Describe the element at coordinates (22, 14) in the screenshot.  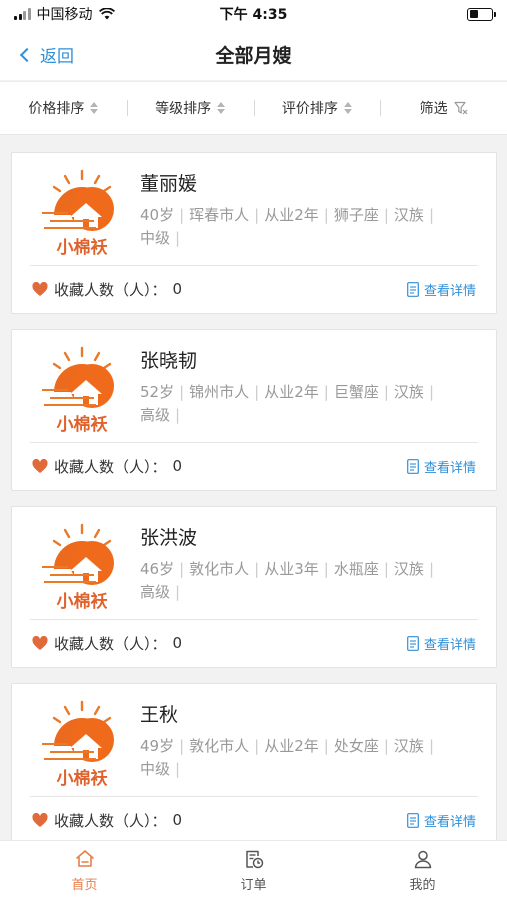
I see `signal-icon` at that location.